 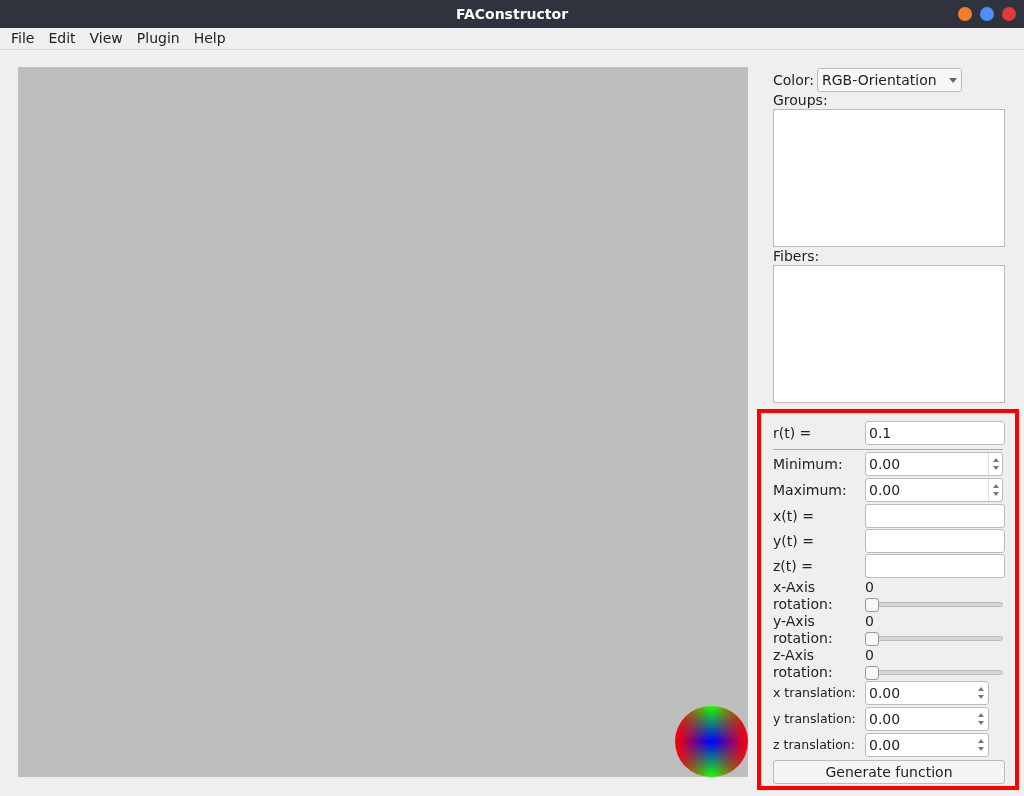 I want to click on close-button, so click(x=1009, y=14).